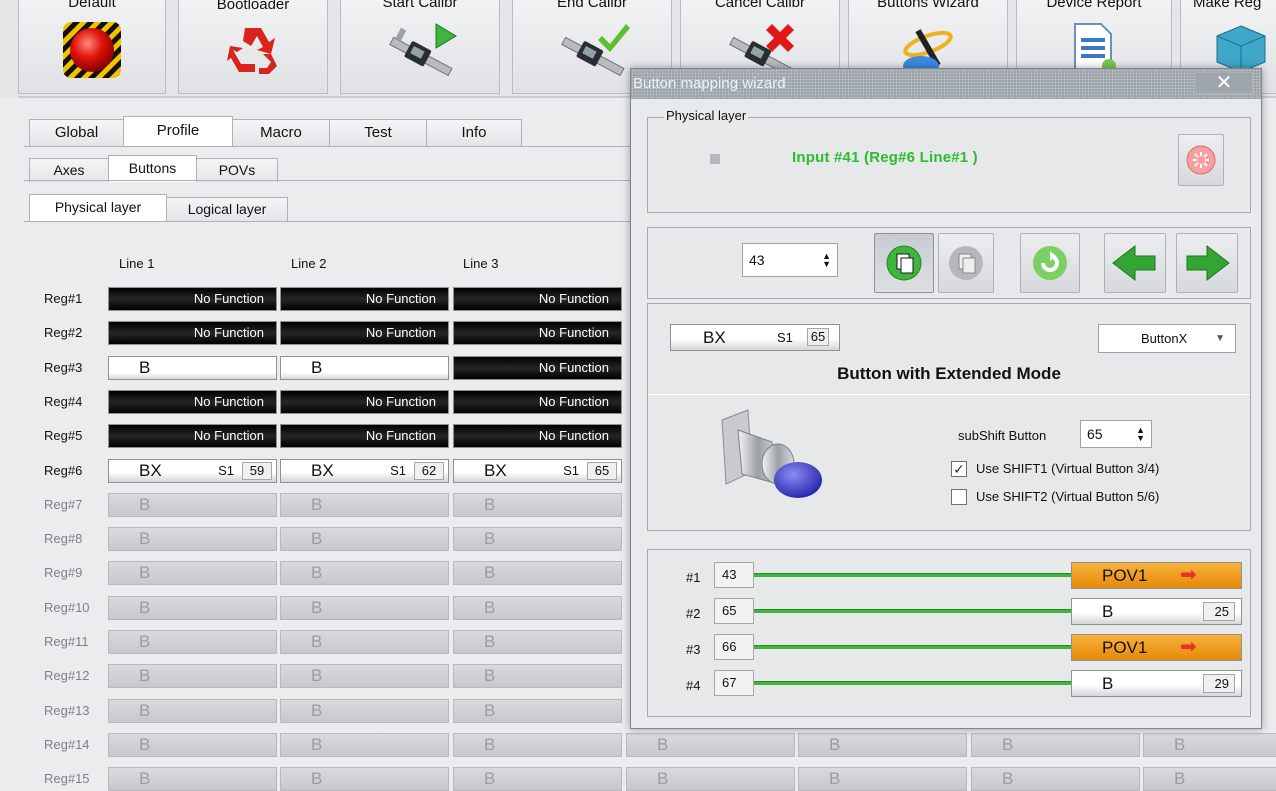  I want to click on close-button: ✕, so click(1224, 83).